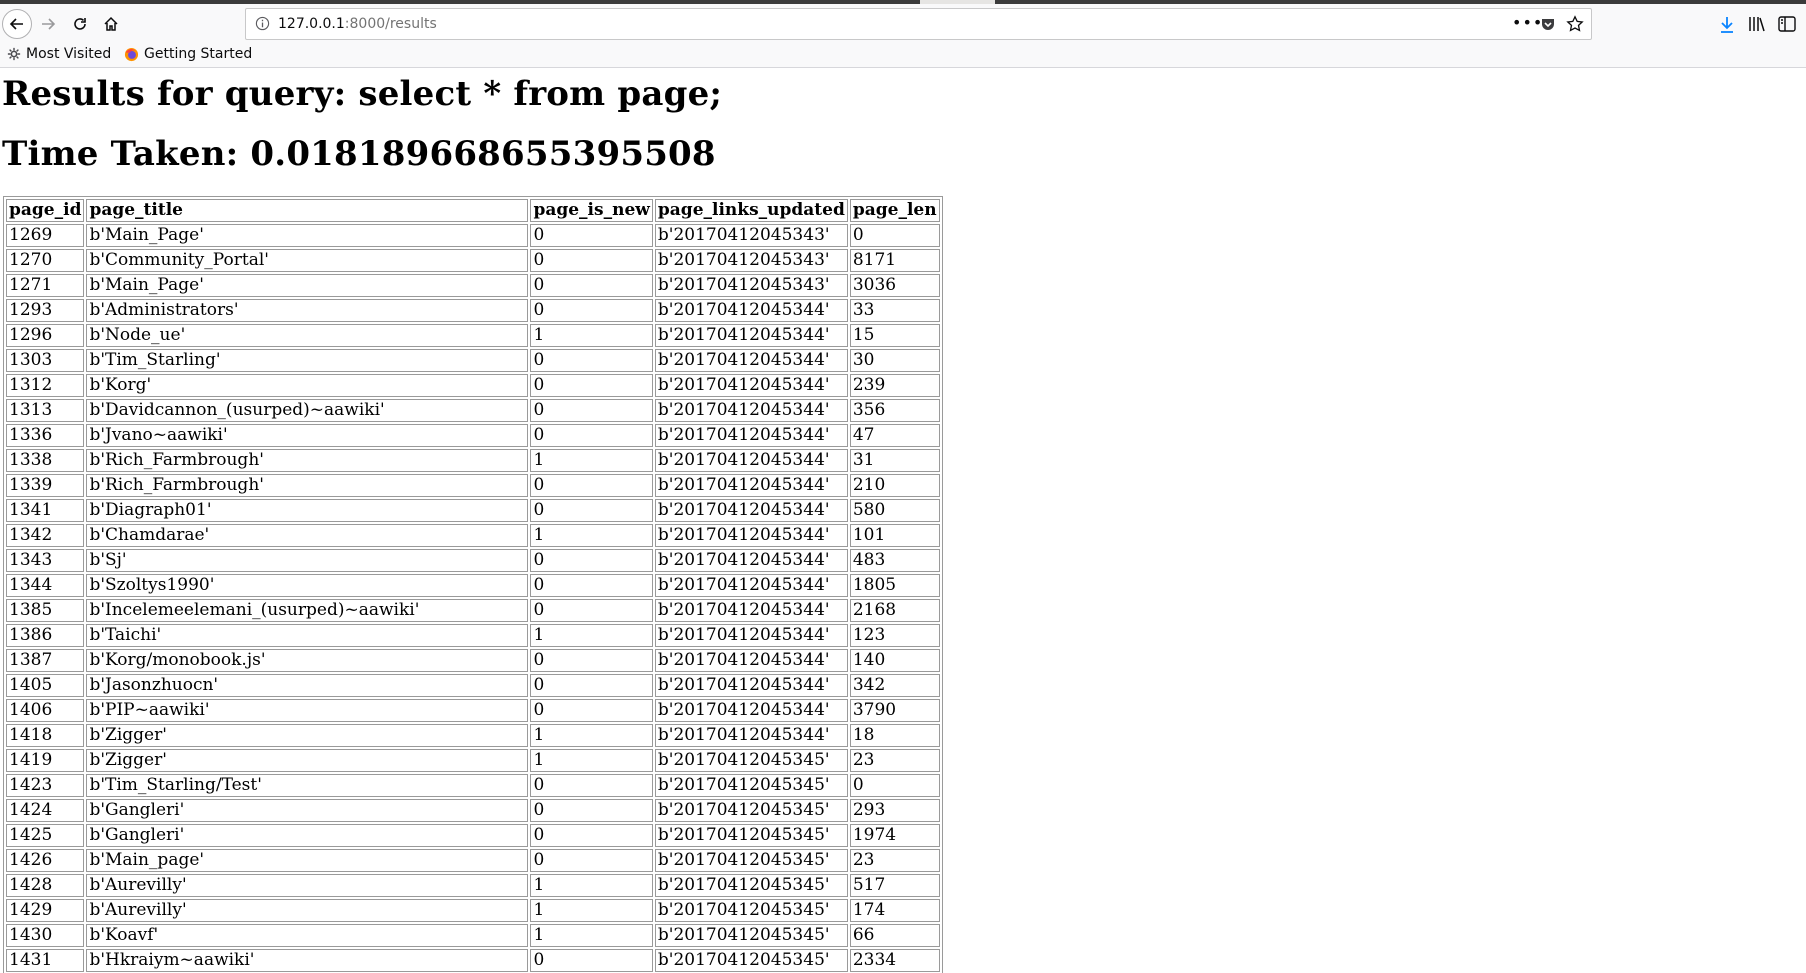  Describe the element at coordinates (307, 385) in the screenshot. I see `cell-page-title: b'Korg'` at that location.